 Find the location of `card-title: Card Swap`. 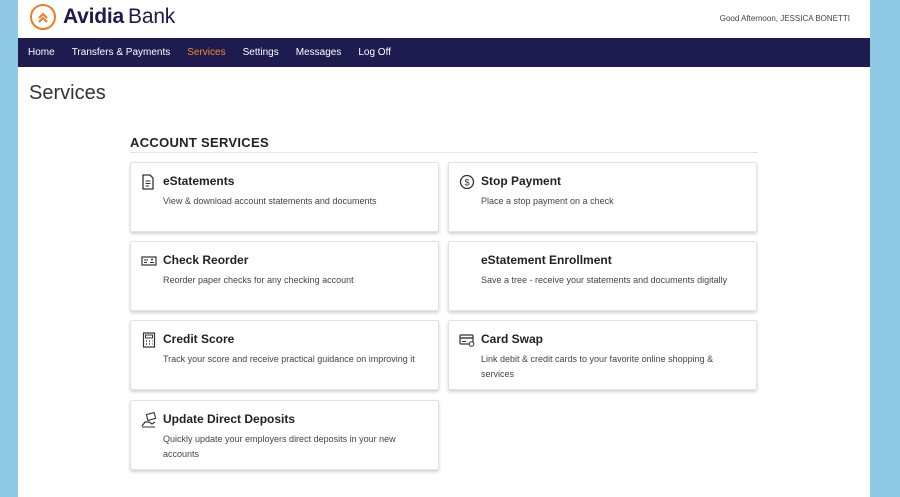

card-title: Card Swap is located at coordinates (512, 339).